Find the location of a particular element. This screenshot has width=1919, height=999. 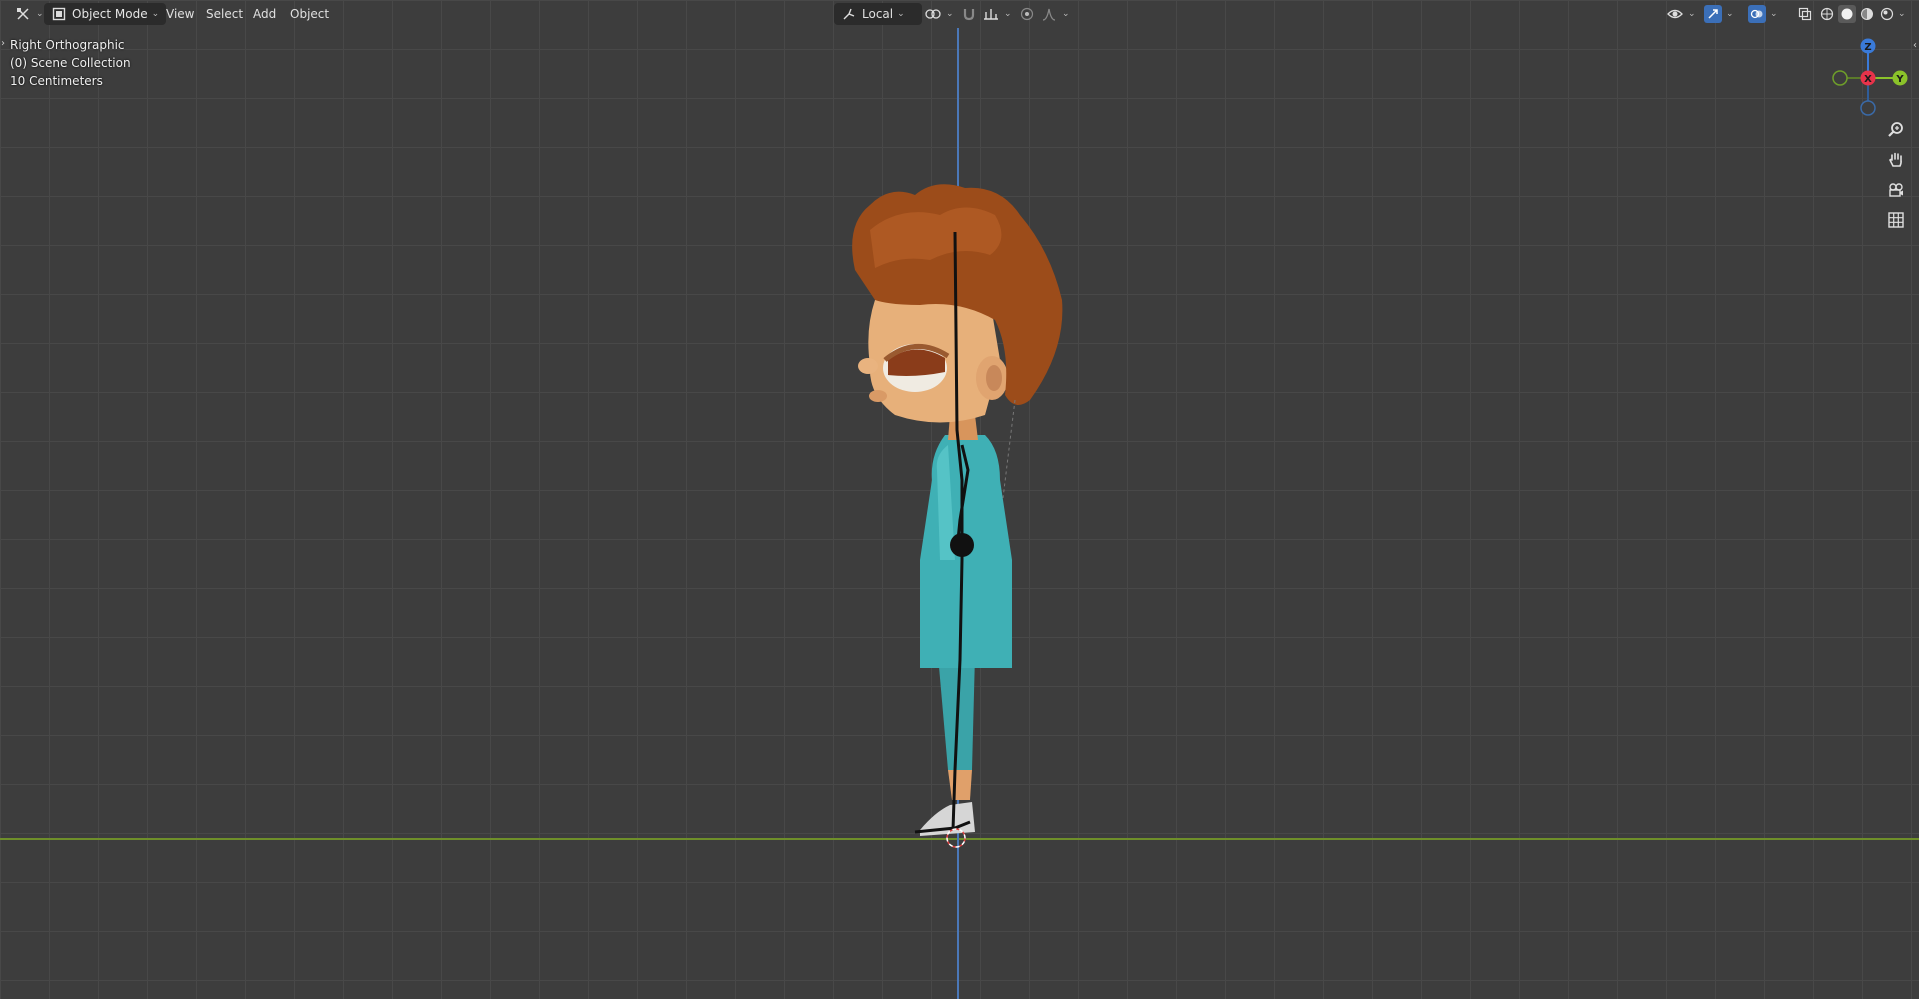

grid-scale: 10 Centimeters is located at coordinates (56, 81).